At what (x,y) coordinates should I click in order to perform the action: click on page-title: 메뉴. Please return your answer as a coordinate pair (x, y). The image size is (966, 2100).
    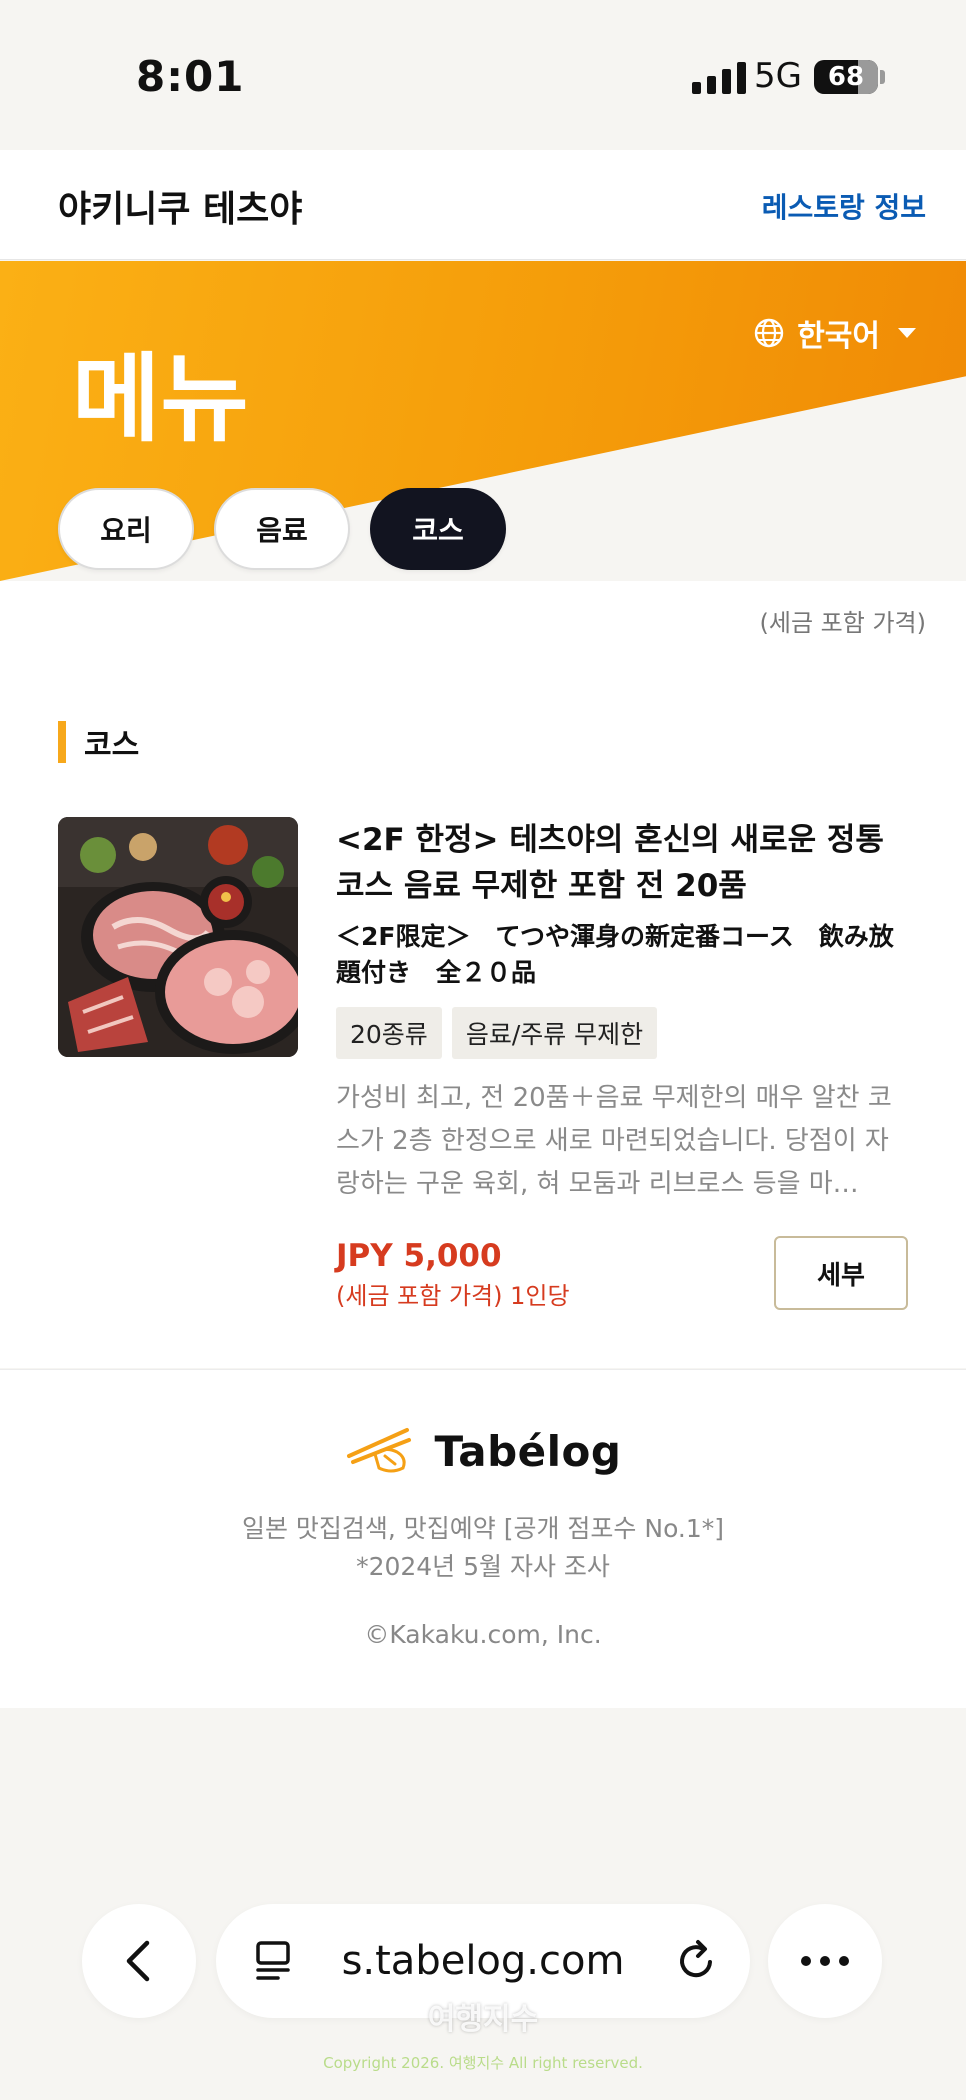
    Looking at the image, I should click on (160, 399).